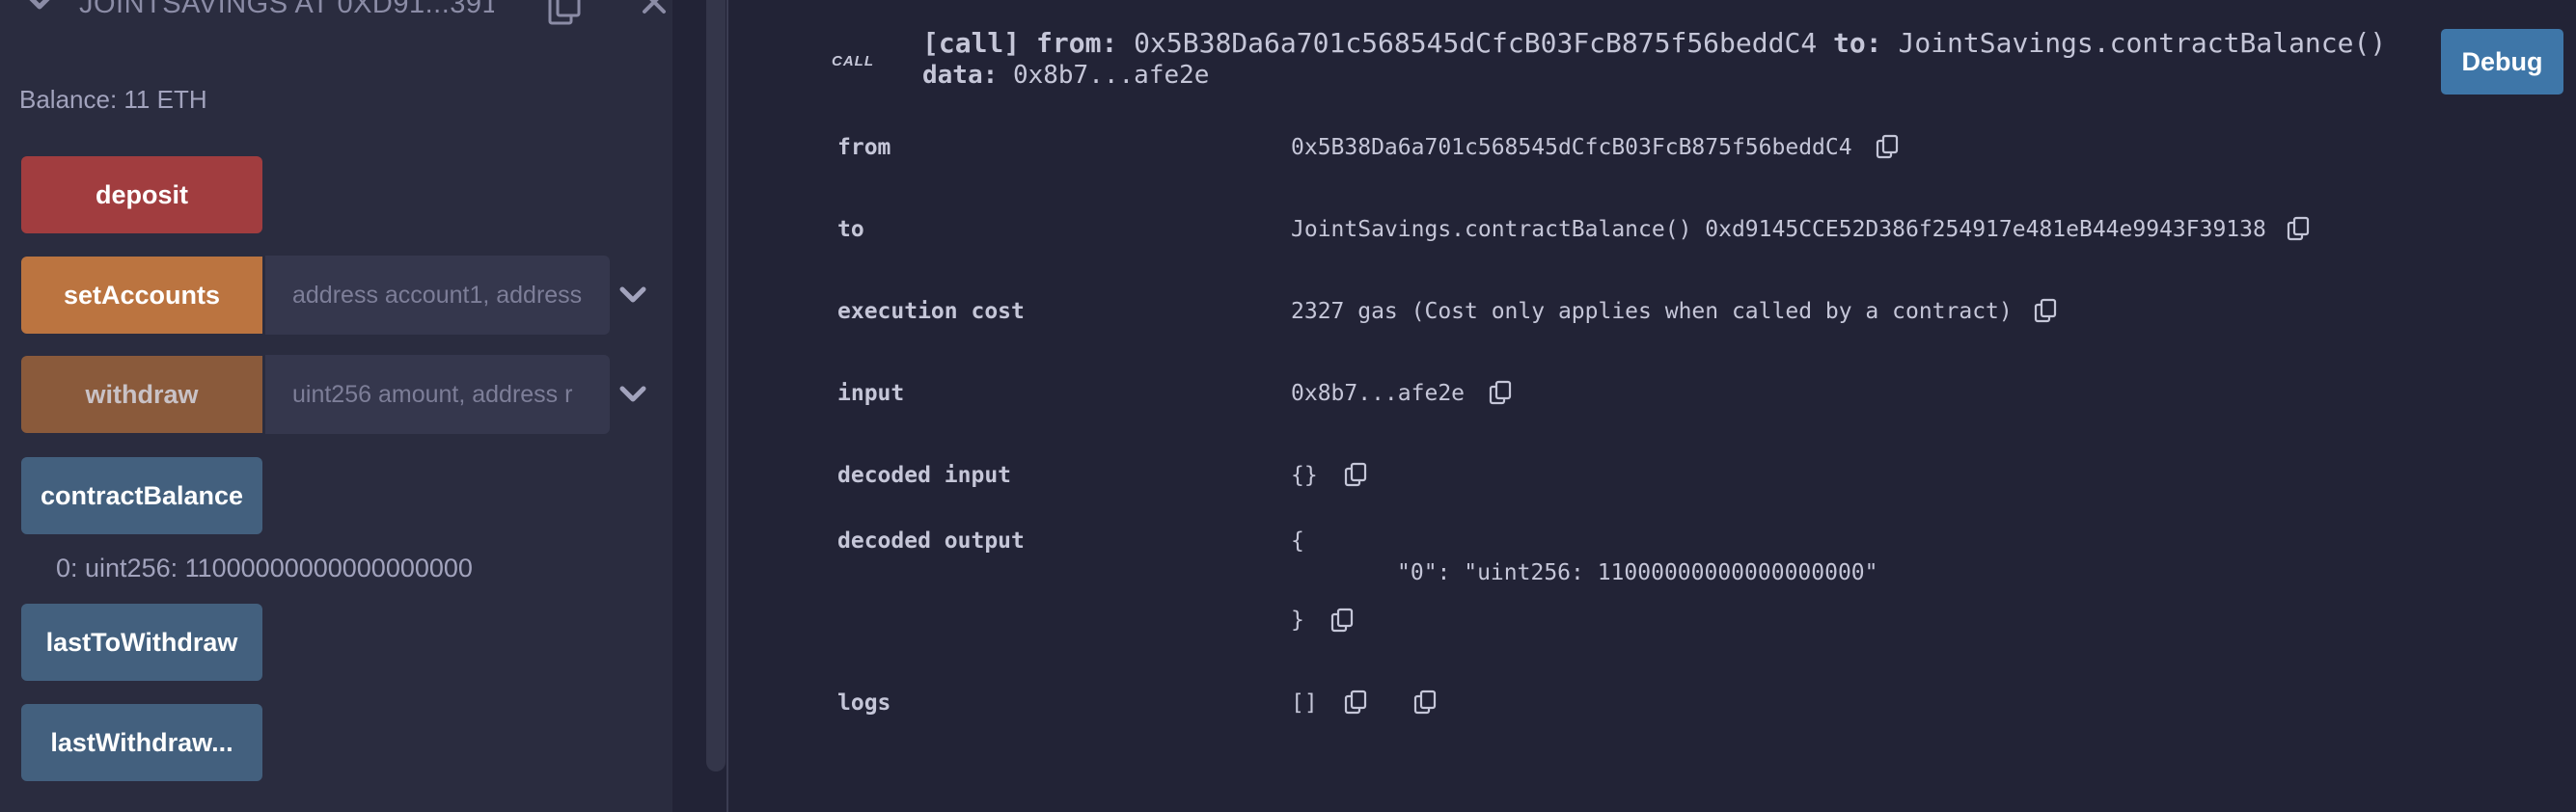  I want to click on set-accounts-button: setAccounts, so click(142, 295).